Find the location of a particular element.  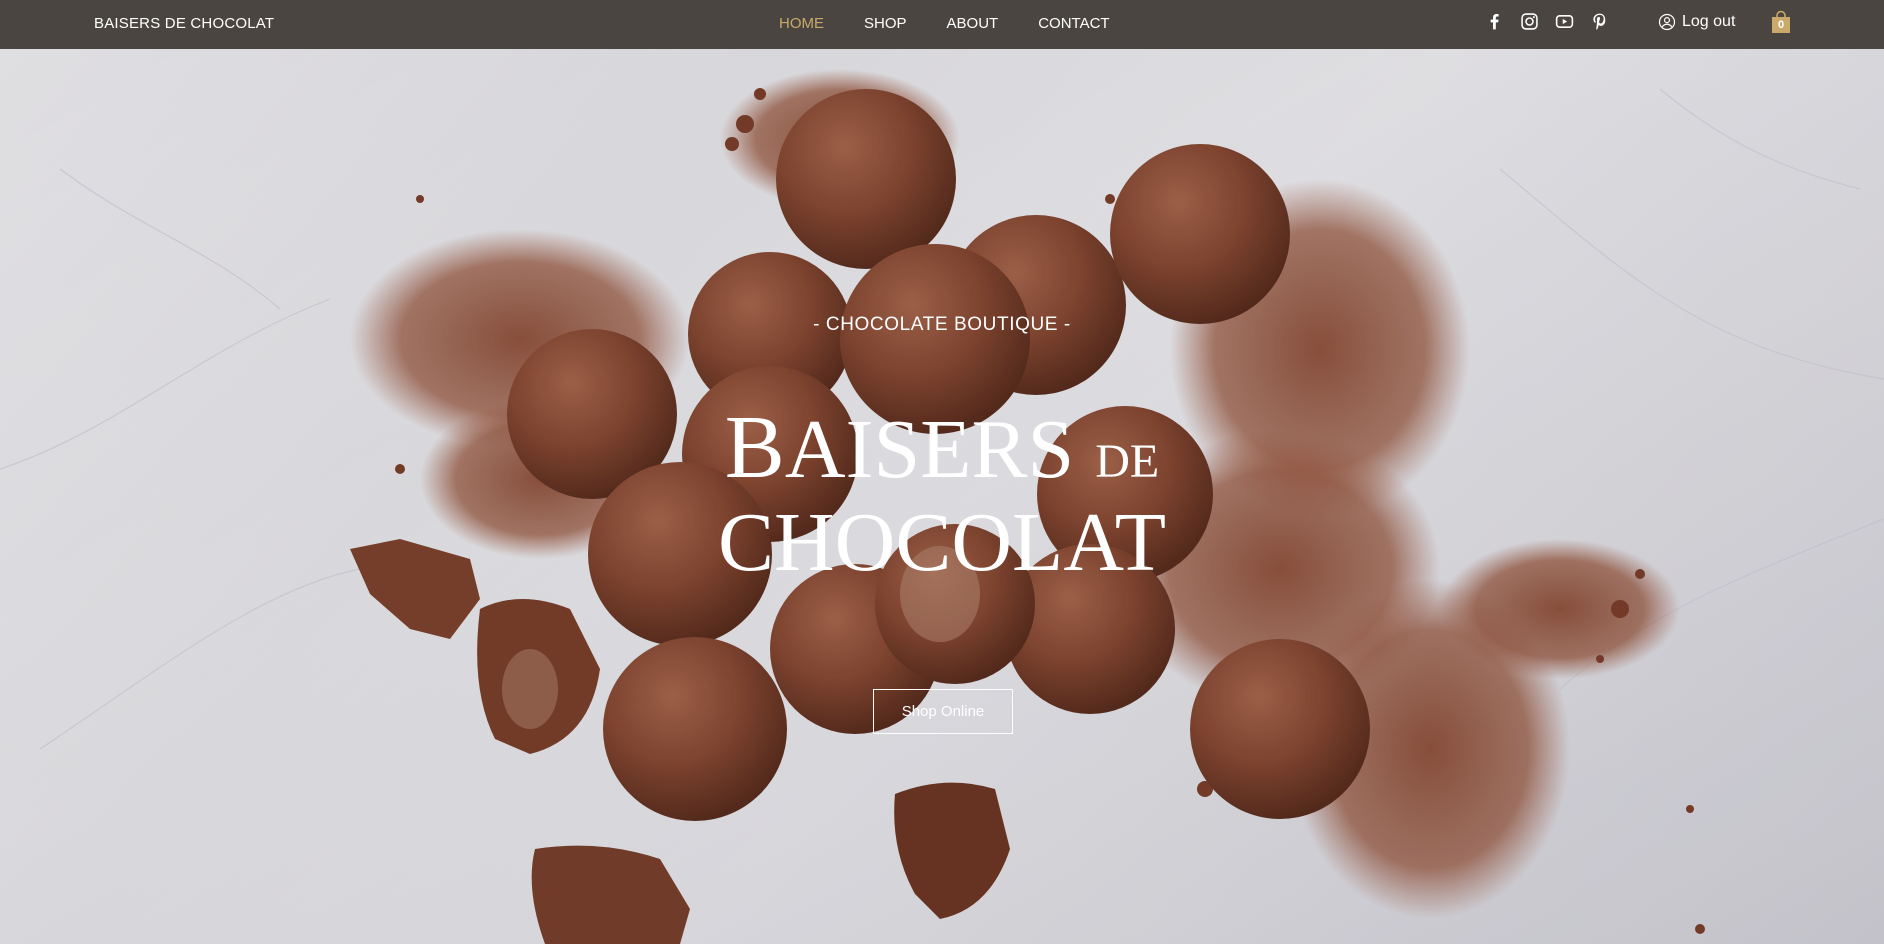

facebook-icon is located at coordinates (1494, 21).